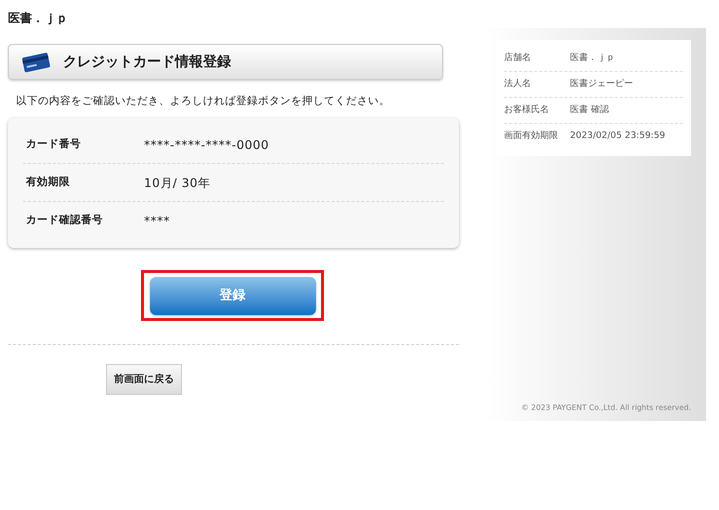 This screenshot has height=510, width=719. What do you see at coordinates (601, 84) in the screenshot?
I see `info-value: 医書ジェーピー` at bounding box center [601, 84].